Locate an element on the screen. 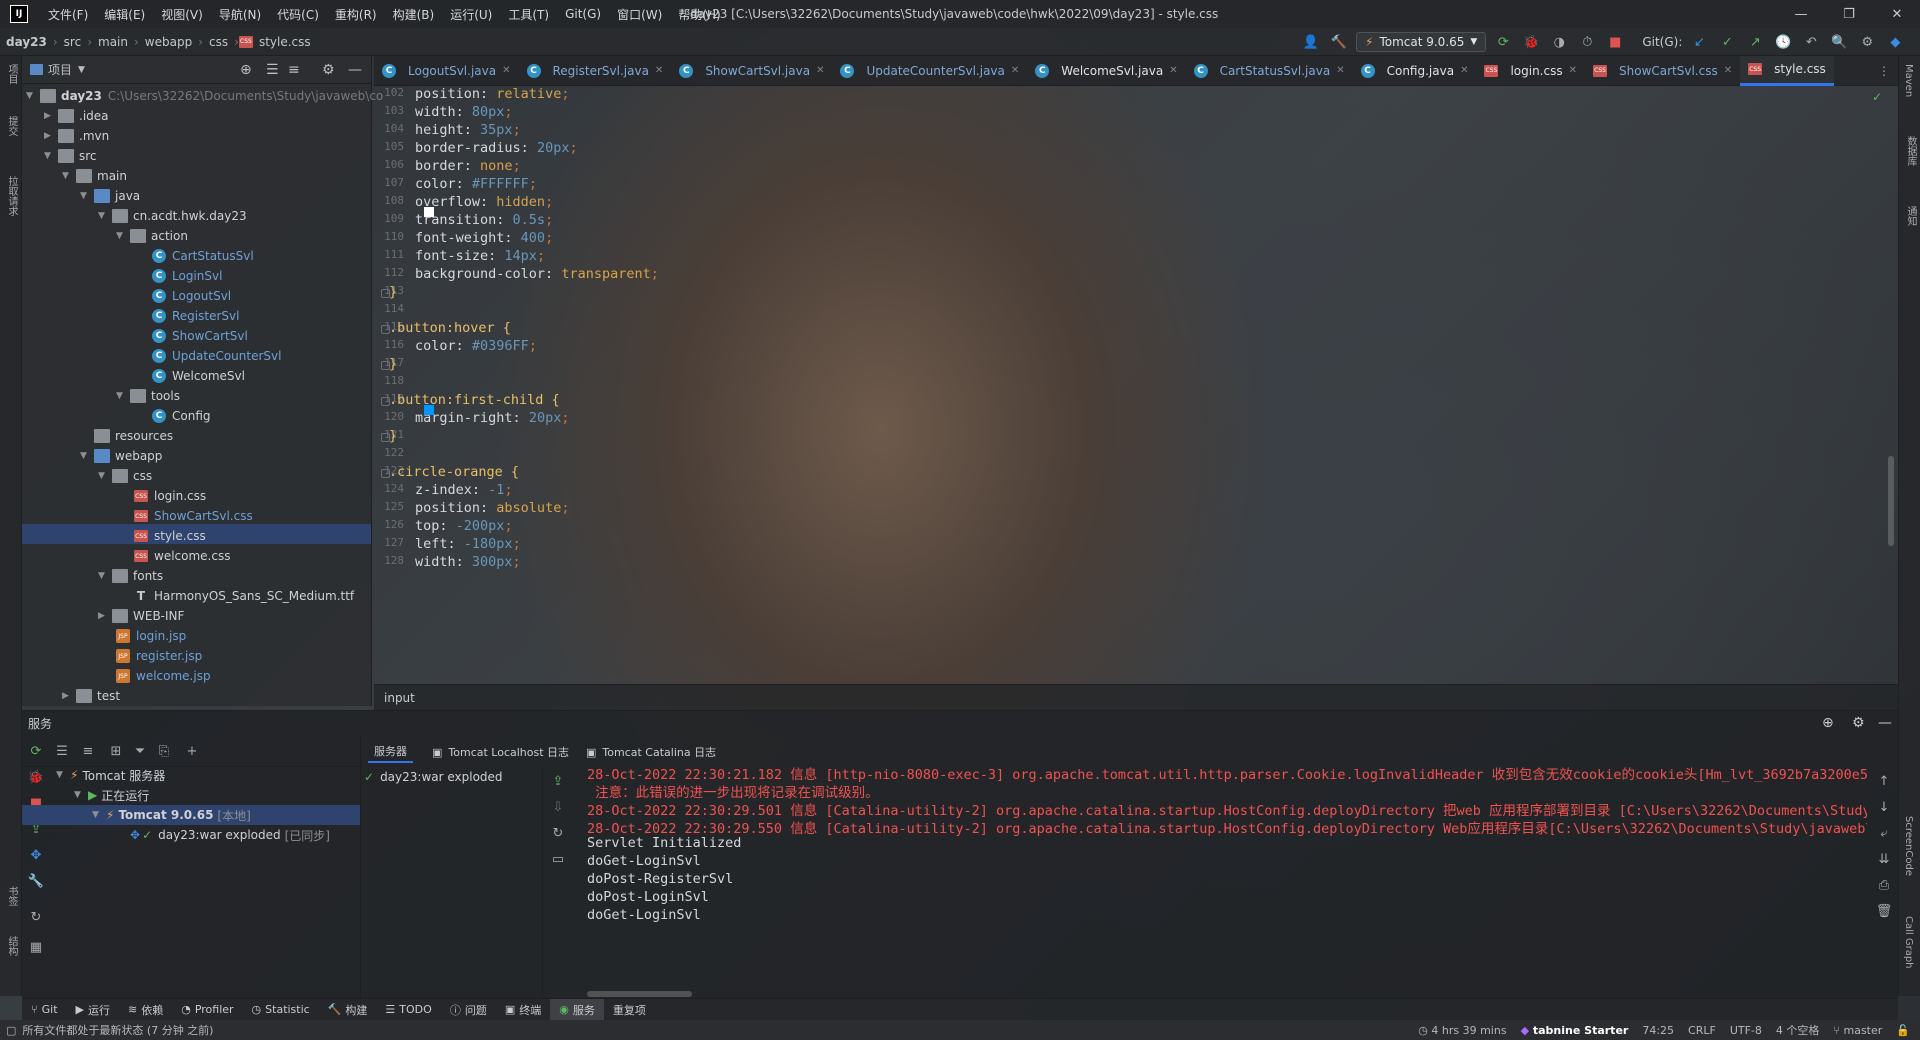  deployment-item: ✓ day23:war exploded is located at coordinates (433, 777).